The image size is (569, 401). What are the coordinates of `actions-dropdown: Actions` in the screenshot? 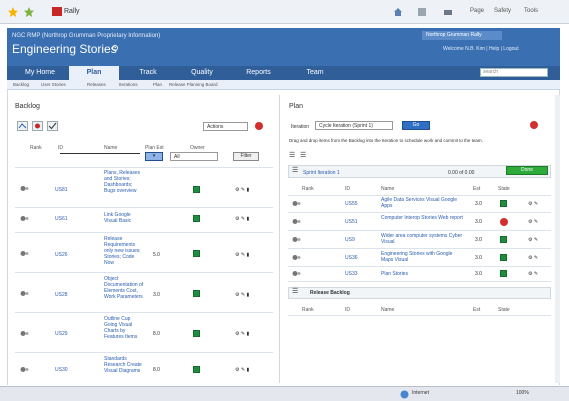 It's located at (225, 126).